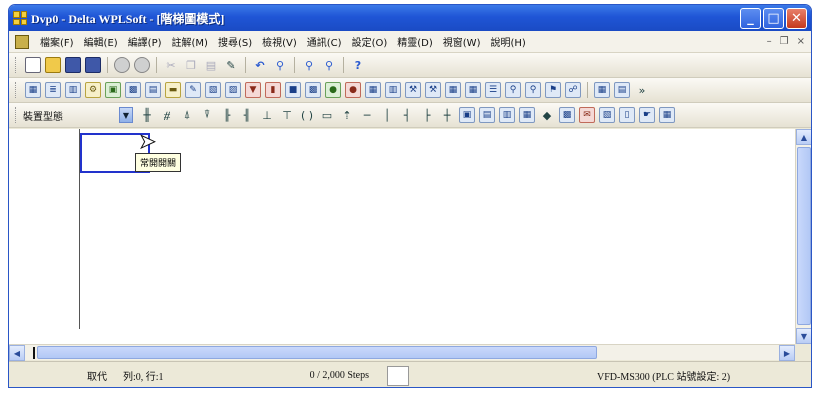 This screenshot has height=394, width=820. I want to click on list-icon: ☰, so click(493, 90).